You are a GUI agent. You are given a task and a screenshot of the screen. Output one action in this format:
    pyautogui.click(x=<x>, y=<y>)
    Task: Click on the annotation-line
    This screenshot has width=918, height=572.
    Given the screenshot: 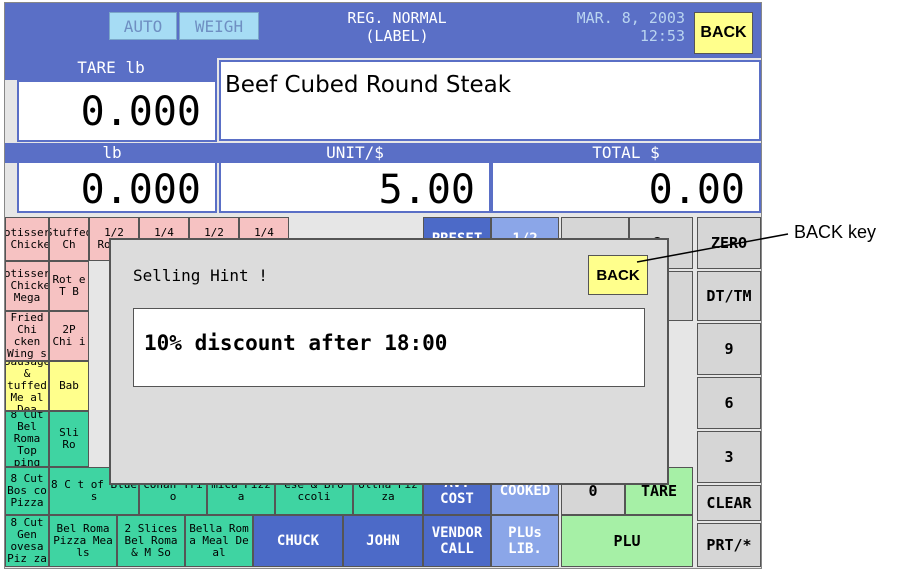 What is the action you would take?
    pyautogui.click(x=712, y=248)
    